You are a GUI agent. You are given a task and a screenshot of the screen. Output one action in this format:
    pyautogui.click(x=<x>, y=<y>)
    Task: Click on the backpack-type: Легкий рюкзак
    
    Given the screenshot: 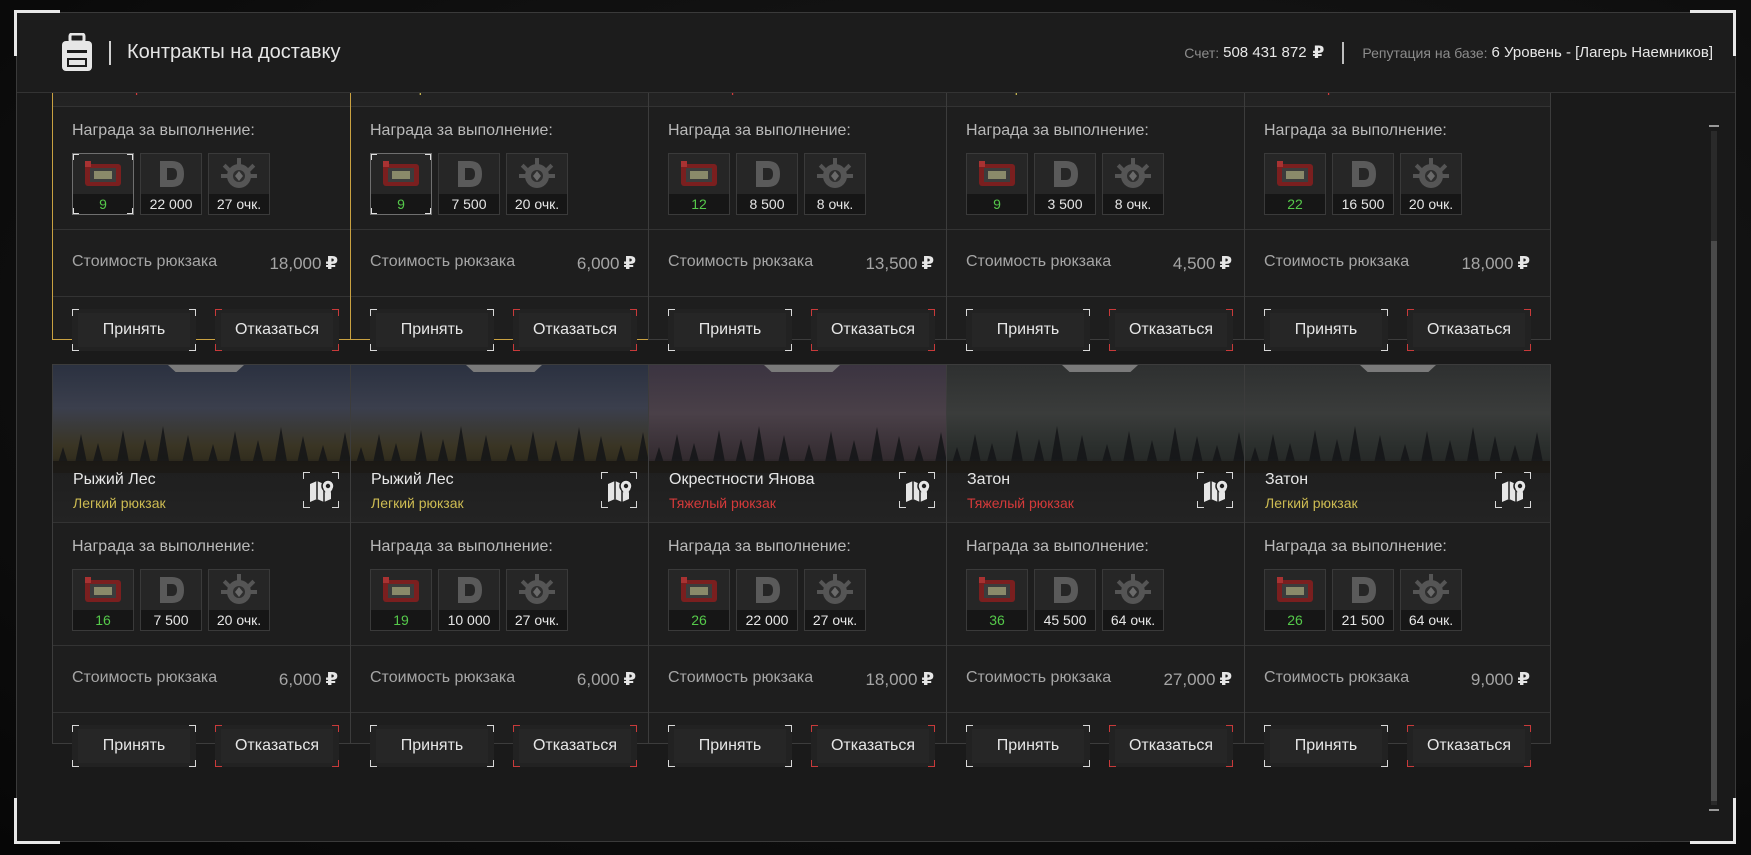 What is the action you would take?
    pyautogui.click(x=119, y=503)
    